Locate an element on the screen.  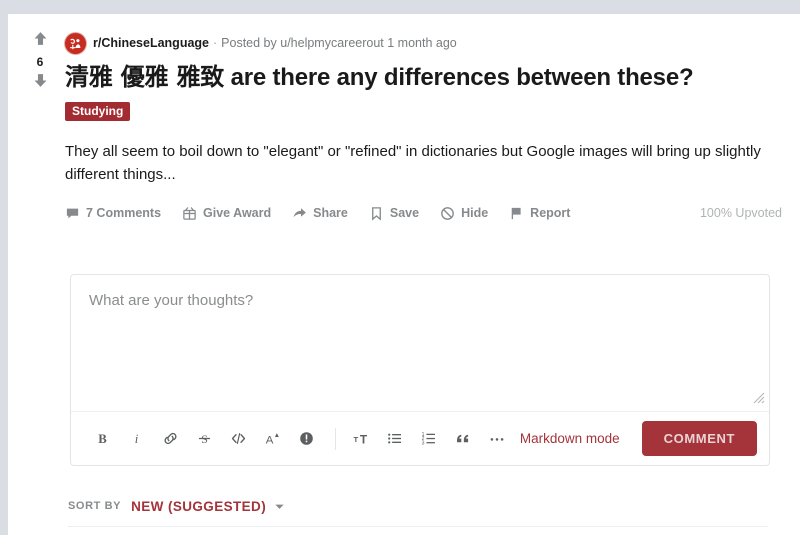
link-icon is located at coordinates (170, 439).